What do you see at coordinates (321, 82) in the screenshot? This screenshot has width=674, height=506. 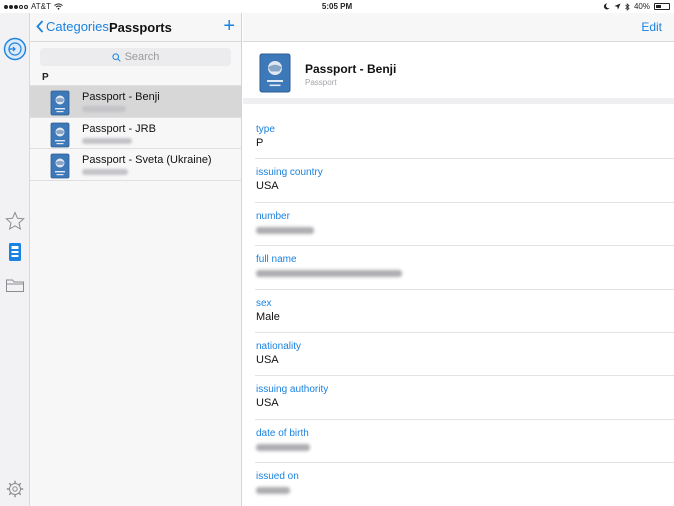 I see `detail-subtitle: Passport` at bounding box center [321, 82].